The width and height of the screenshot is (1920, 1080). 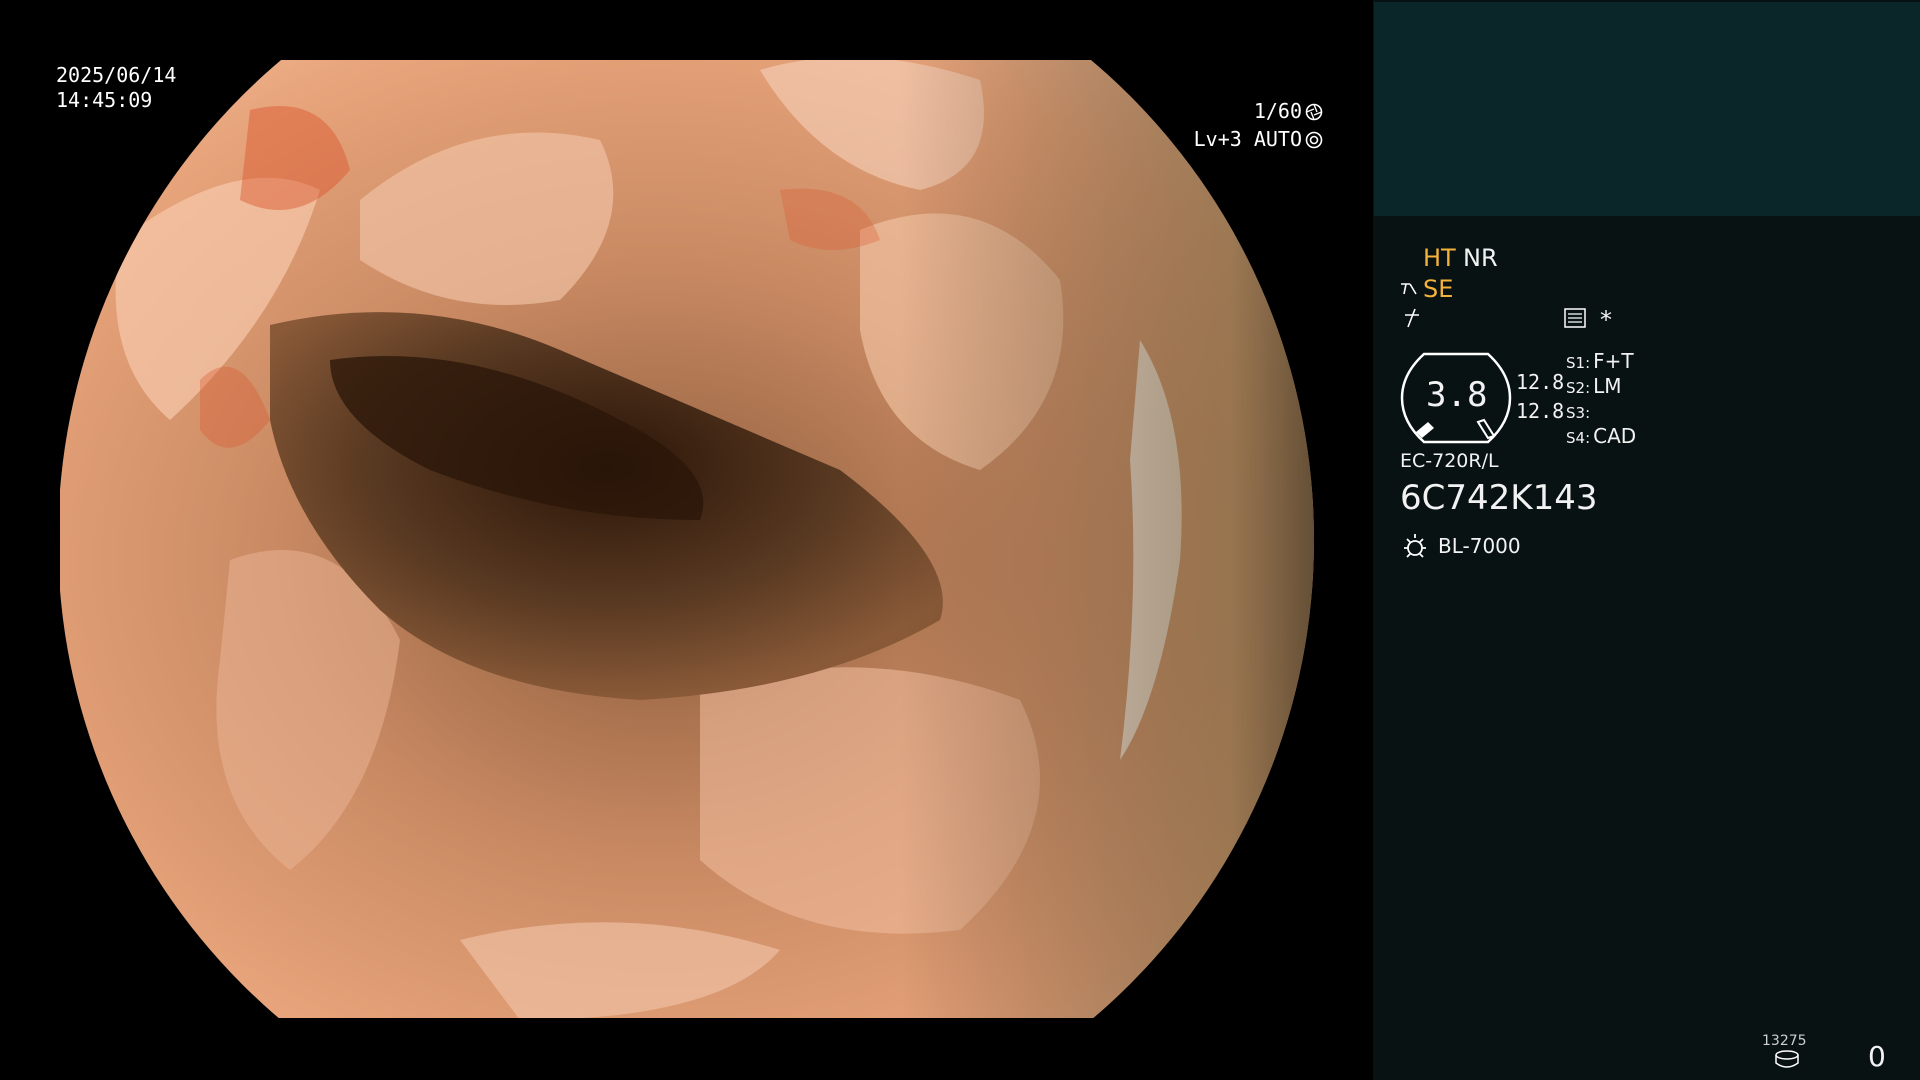 I want to click on shutter-readout: 1/60, so click(x=1288, y=111).